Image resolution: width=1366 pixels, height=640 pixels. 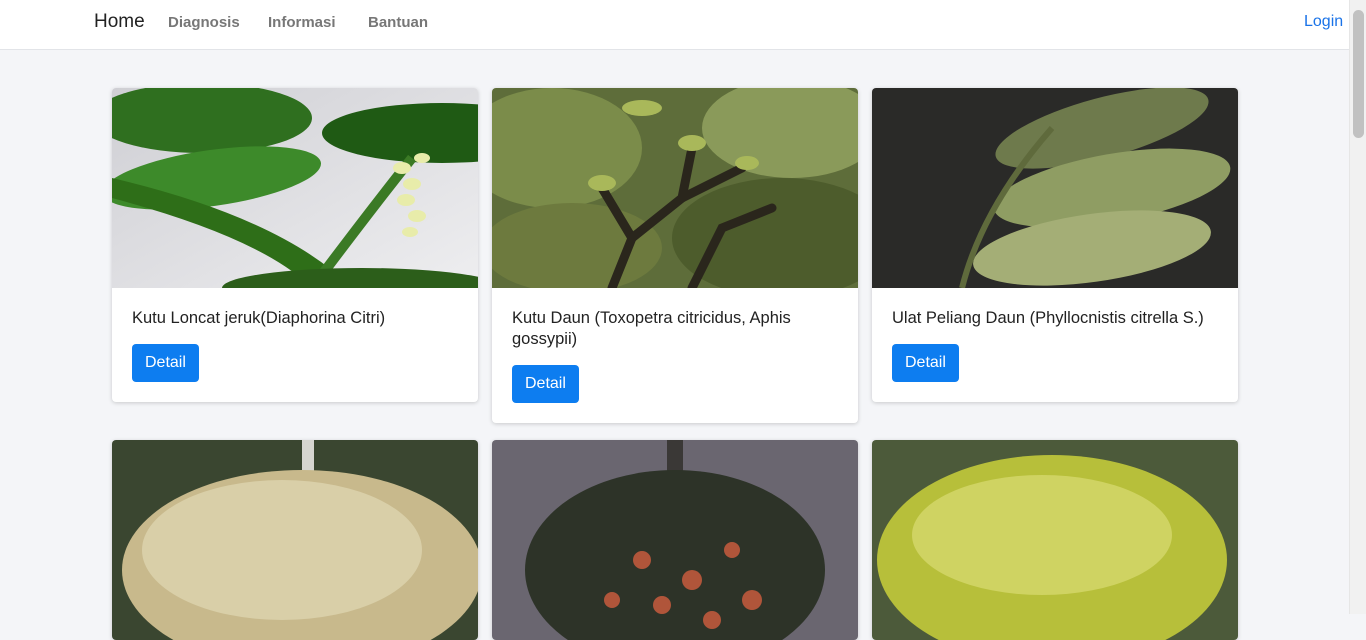 I want to click on nav-informasi-link: Informasi, so click(x=302, y=22).